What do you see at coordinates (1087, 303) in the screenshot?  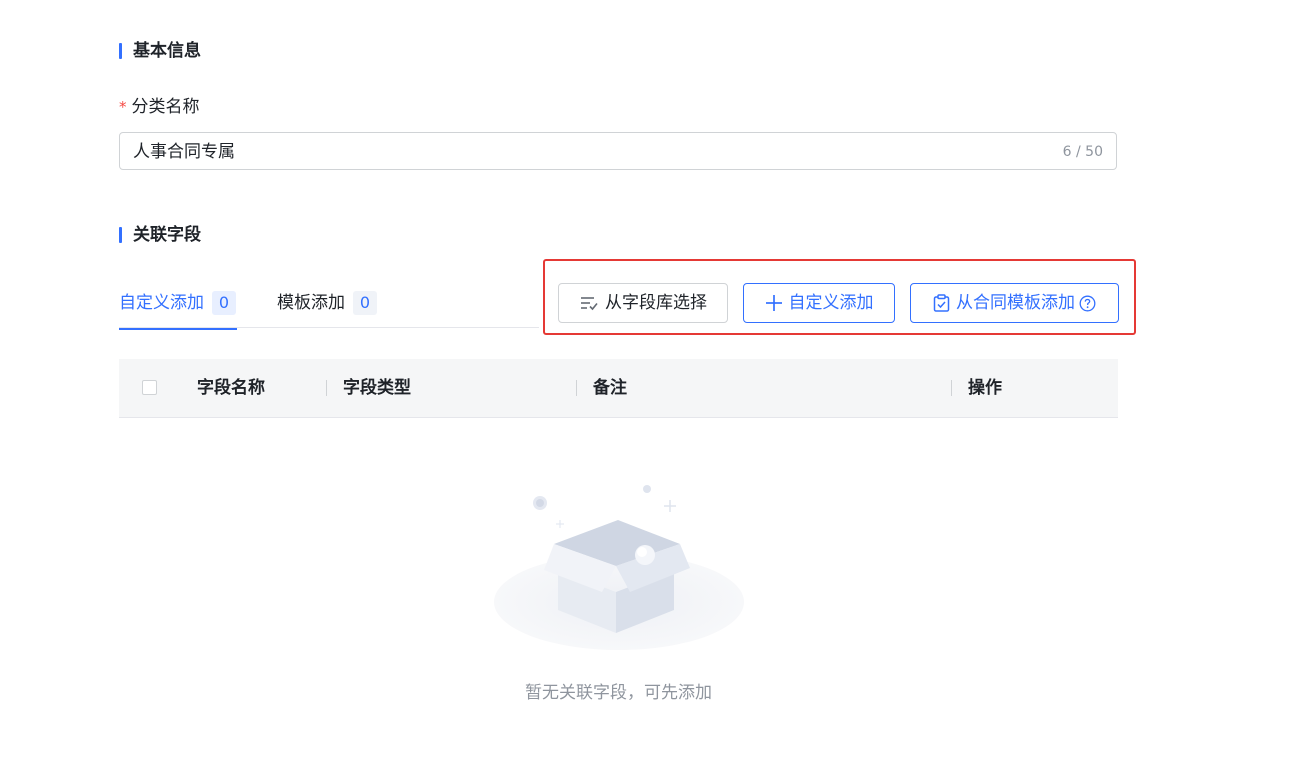 I see `question-circle-icon` at bounding box center [1087, 303].